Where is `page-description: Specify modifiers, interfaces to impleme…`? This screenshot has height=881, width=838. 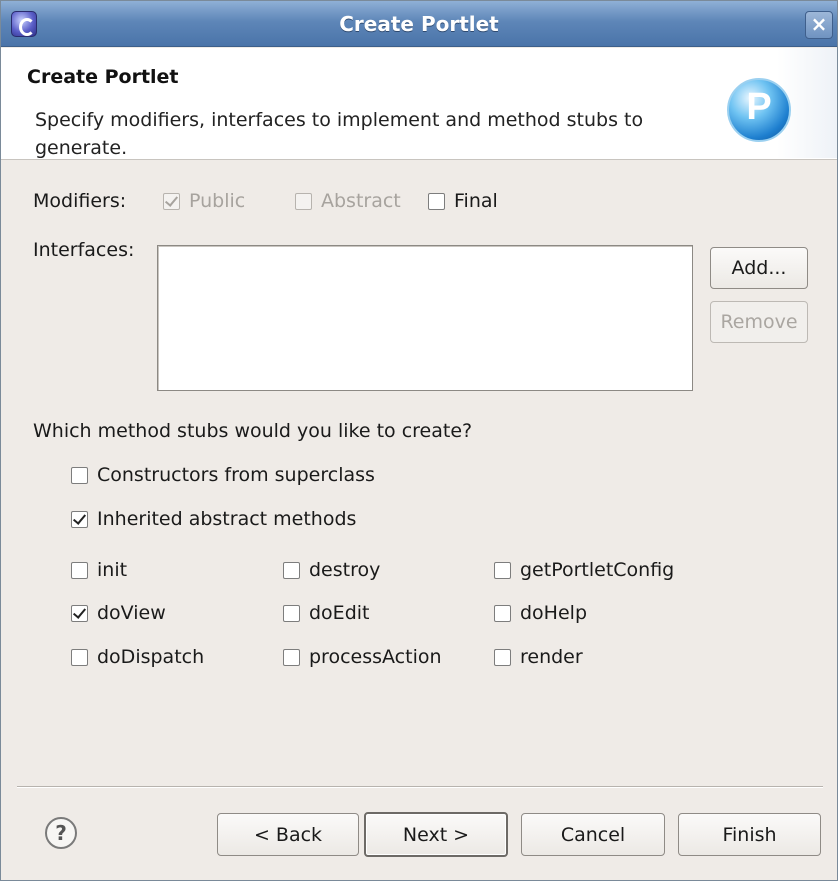
page-description: Specify modifiers, interfaces to impleme… is located at coordinates (339, 134).